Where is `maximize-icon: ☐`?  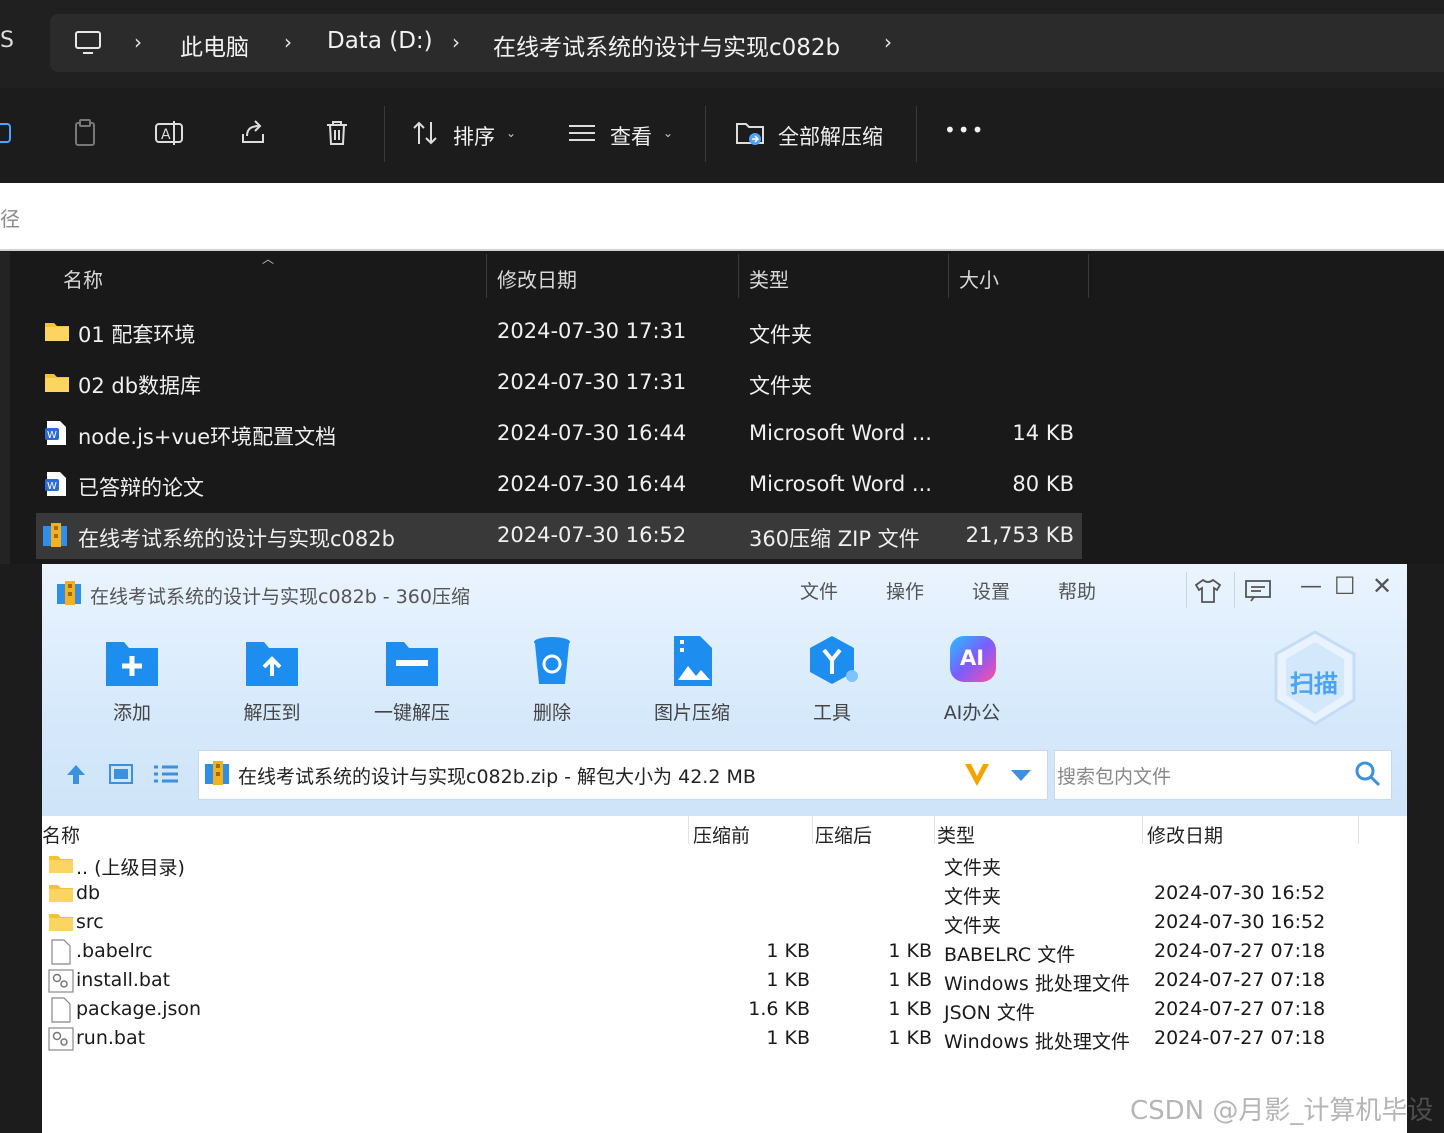
maximize-icon: ☐ is located at coordinates (1345, 586).